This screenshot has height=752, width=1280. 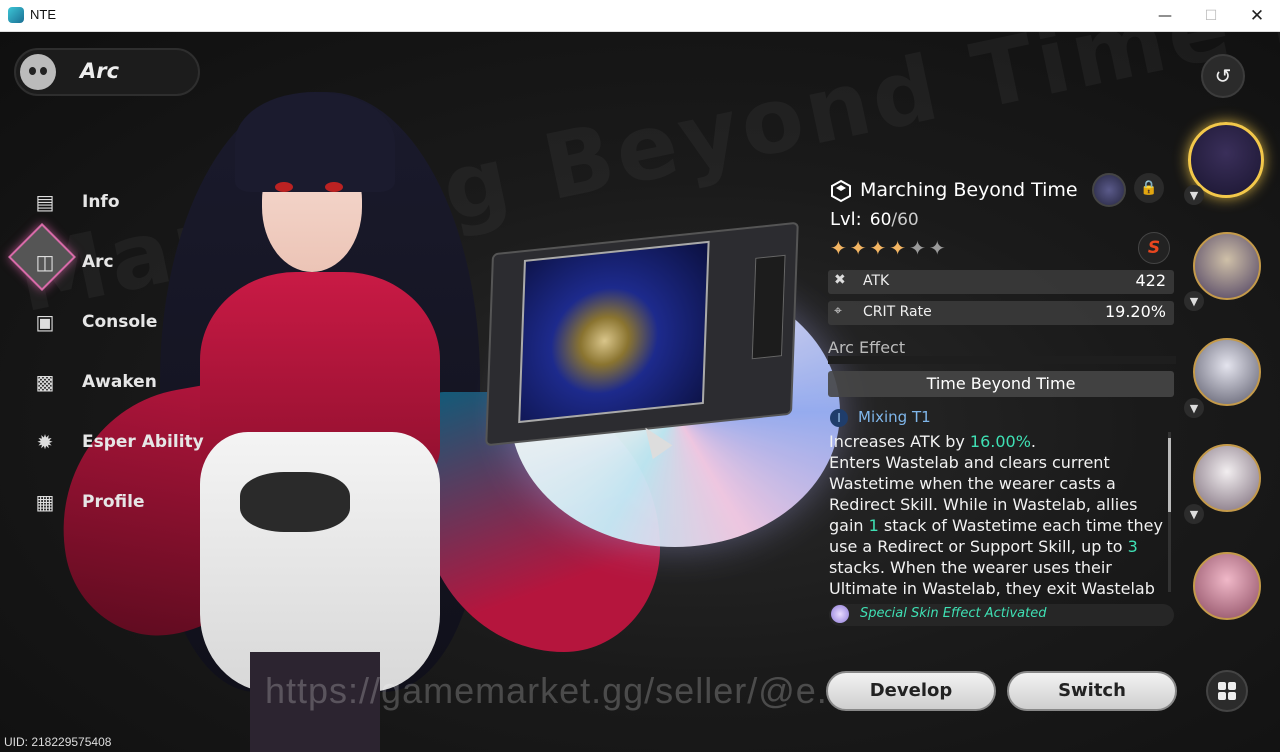 What do you see at coordinates (45, 442) in the screenshot?
I see `esper-icon: ✹` at bounding box center [45, 442].